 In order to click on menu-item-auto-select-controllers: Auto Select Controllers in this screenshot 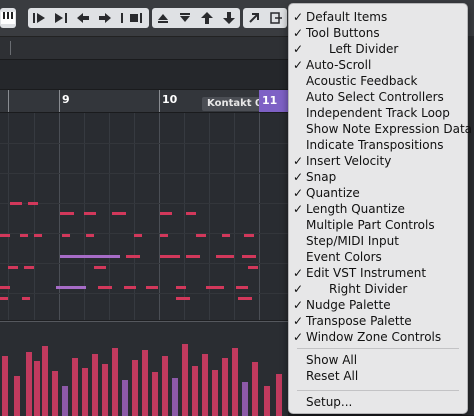, I will do `click(378, 97)`.